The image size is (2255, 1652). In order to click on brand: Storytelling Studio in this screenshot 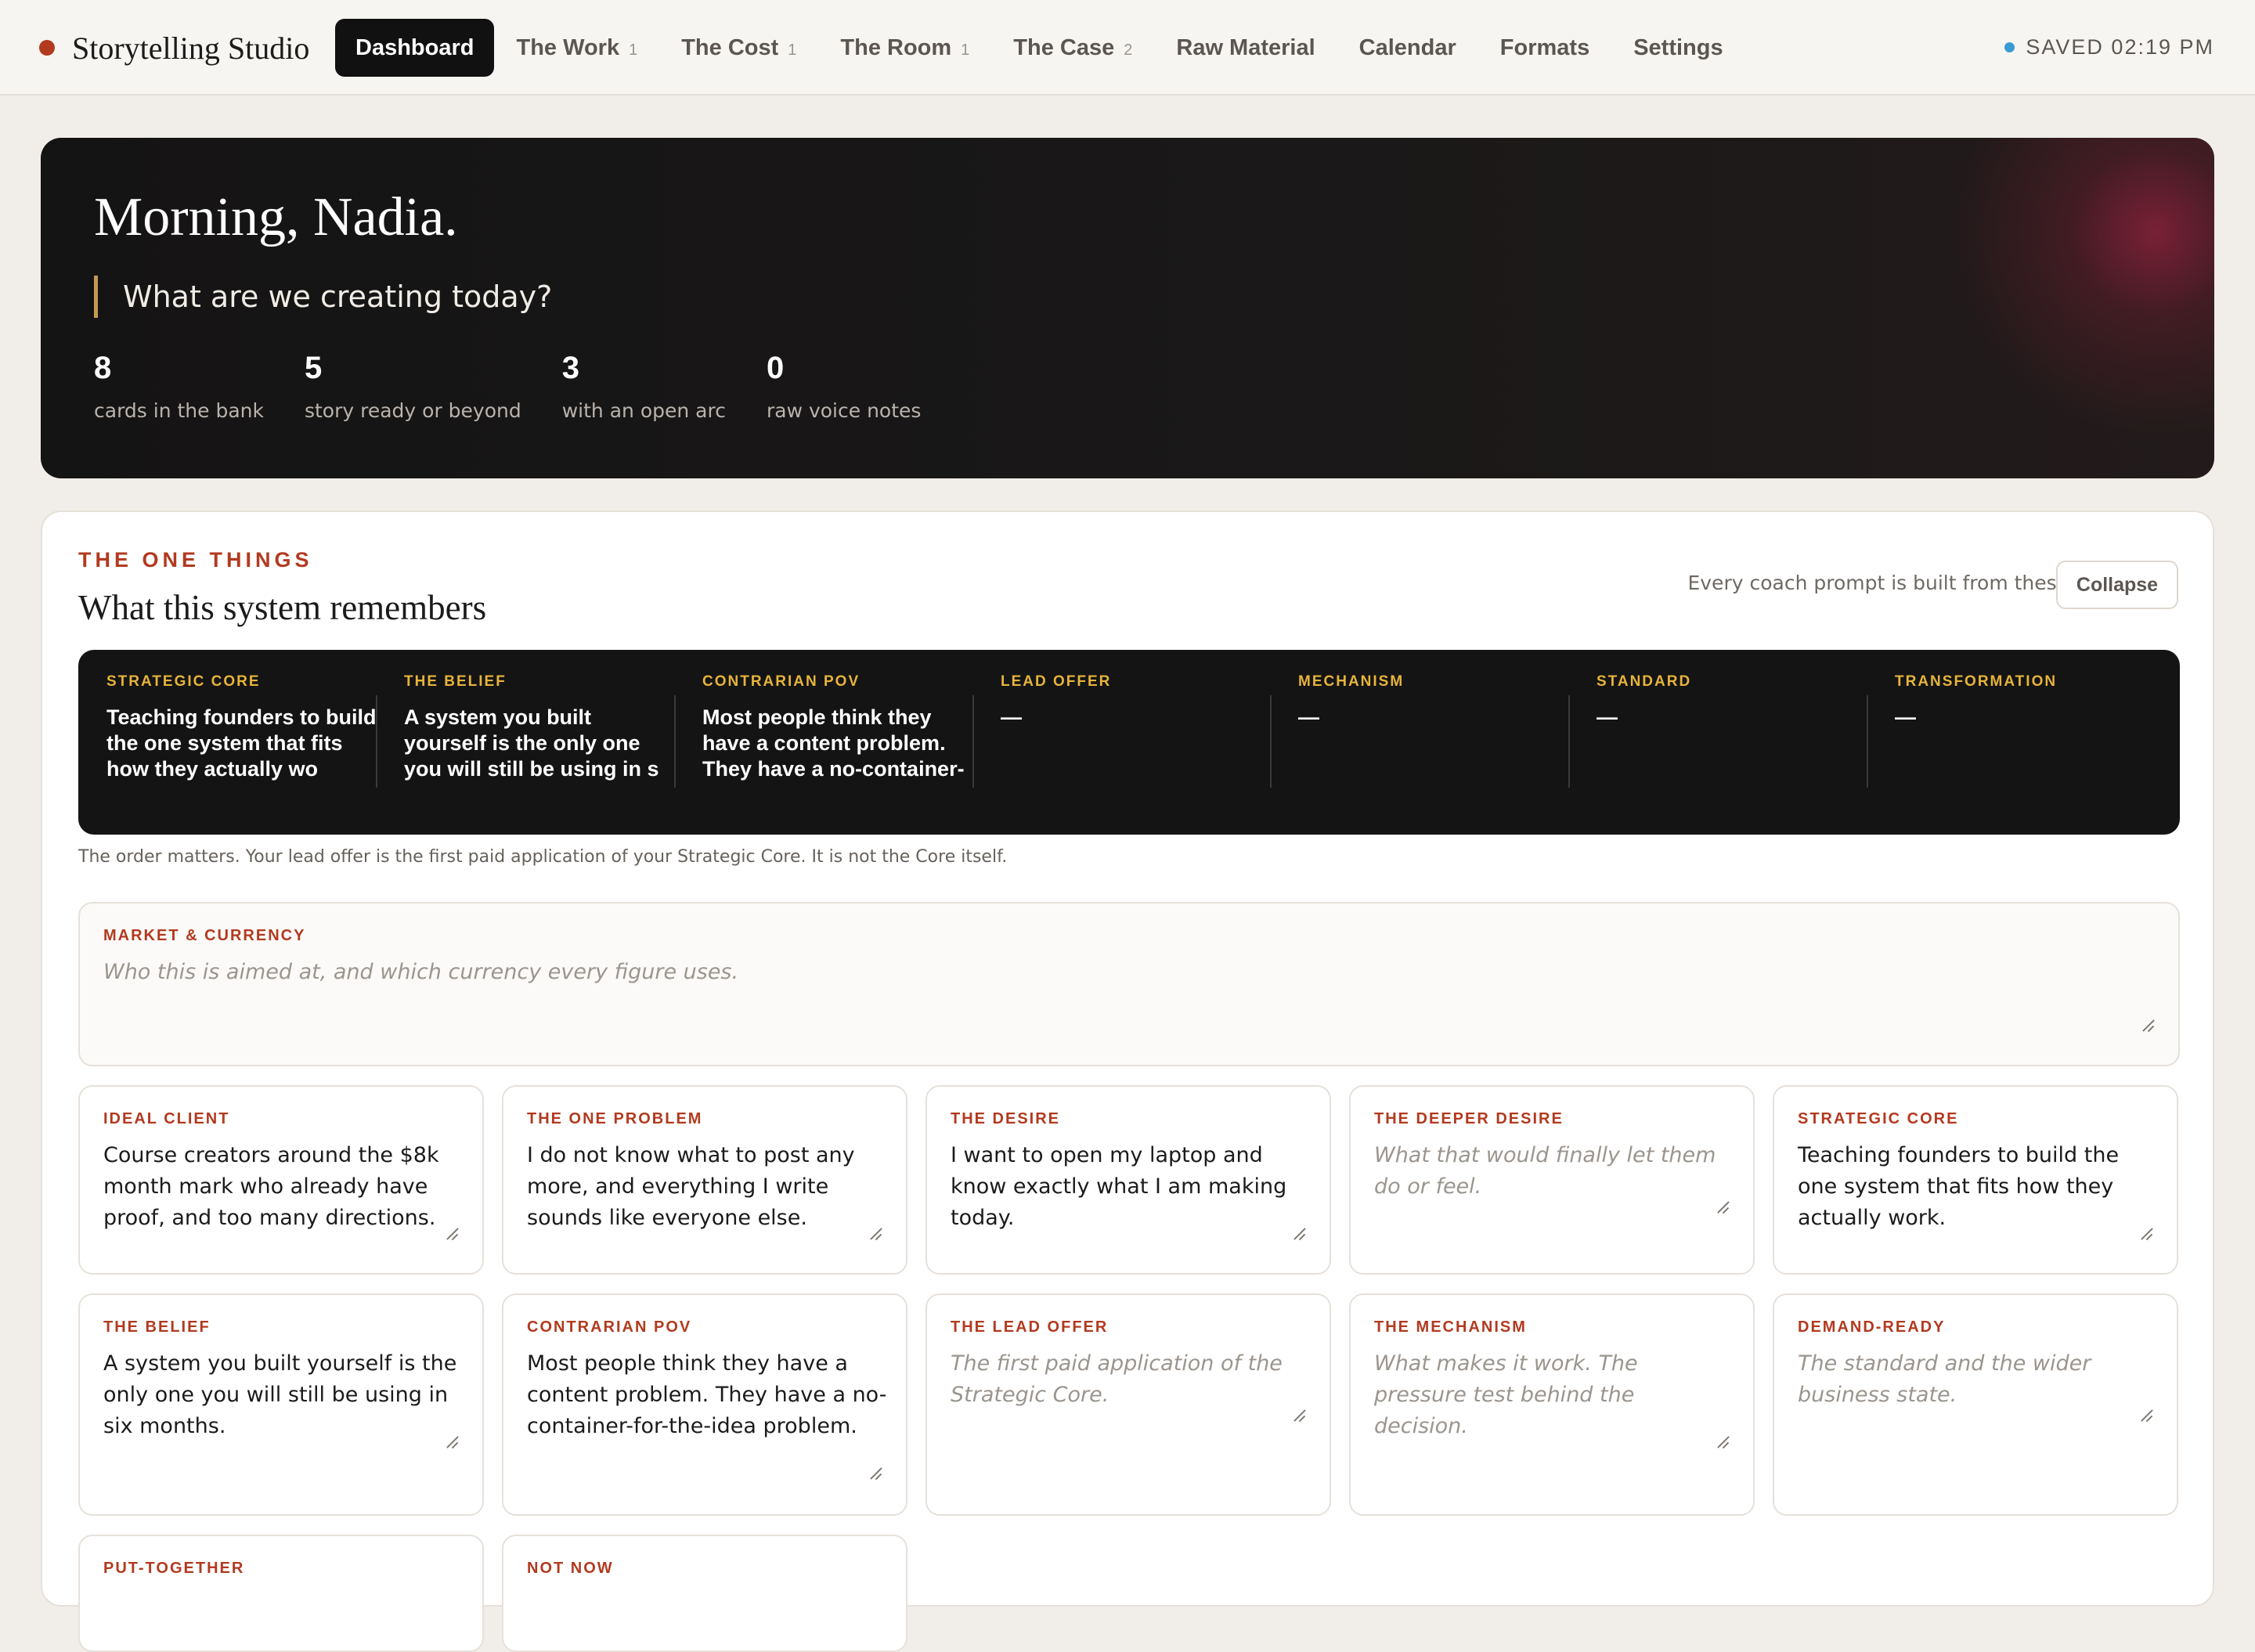, I will do `click(174, 47)`.